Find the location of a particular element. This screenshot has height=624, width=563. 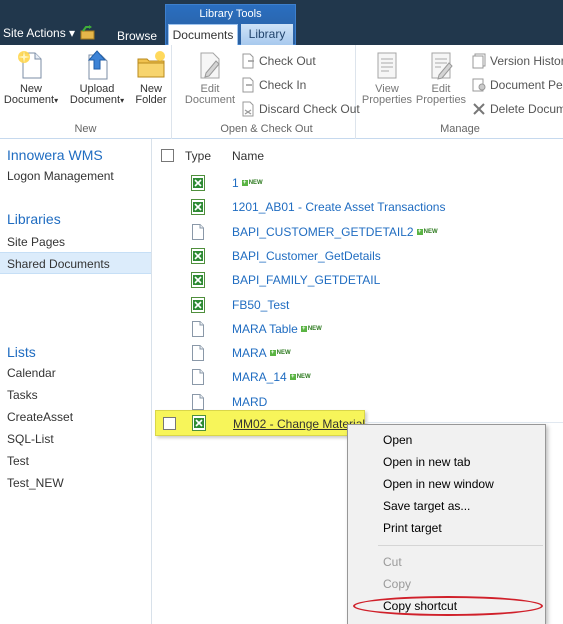

upload-document-button: Upload Document▾ is located at coordinates (97, 77).